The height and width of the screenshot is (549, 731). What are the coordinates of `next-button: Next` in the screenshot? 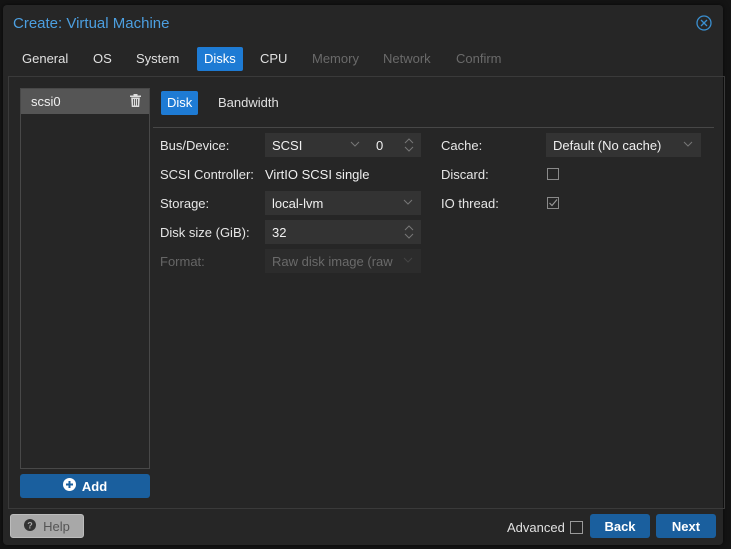 It's located at (686, 526).